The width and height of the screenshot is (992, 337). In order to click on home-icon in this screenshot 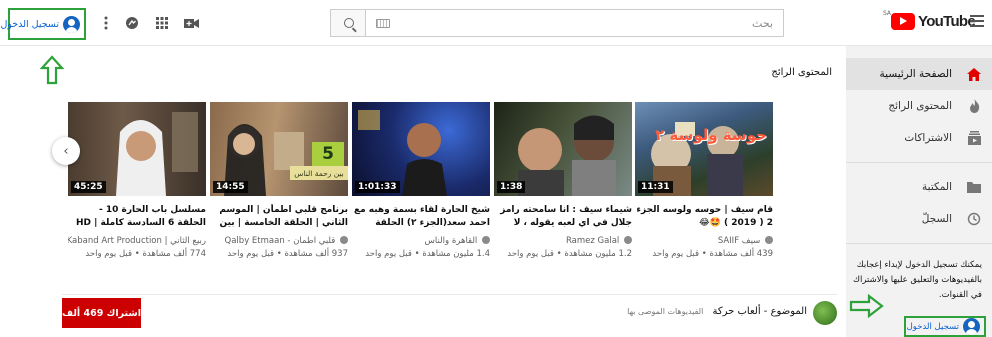, I will do `click(974, 74)`.